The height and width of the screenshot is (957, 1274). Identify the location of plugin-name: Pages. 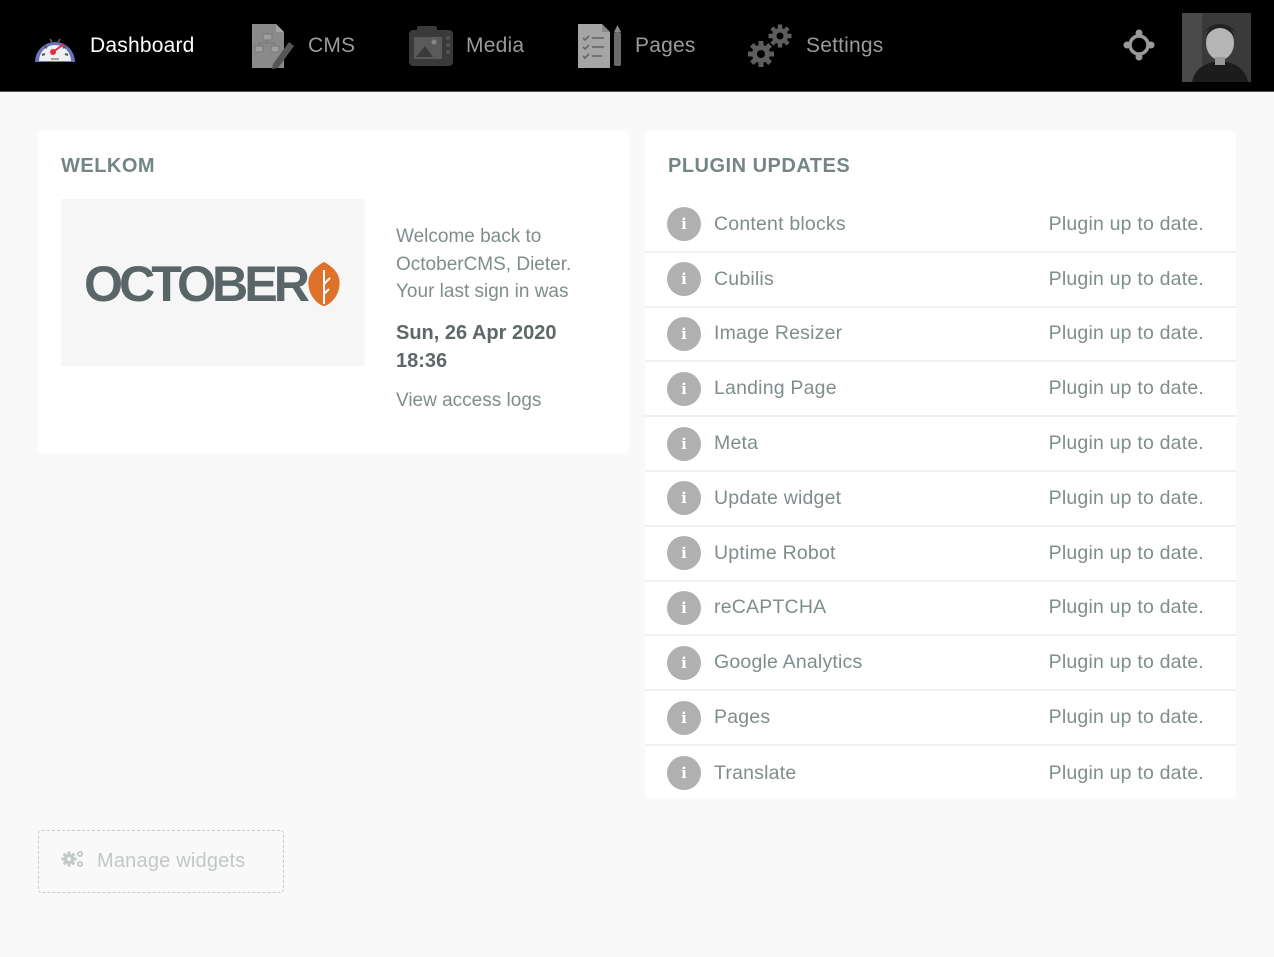
(742, 717).